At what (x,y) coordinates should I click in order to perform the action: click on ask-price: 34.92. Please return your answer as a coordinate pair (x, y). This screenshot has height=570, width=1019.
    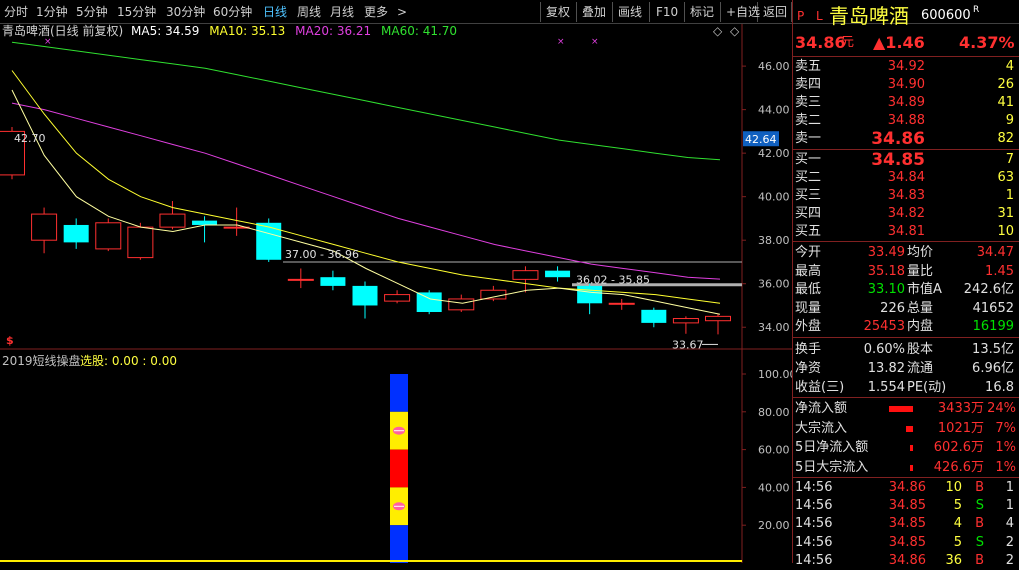
    Looking at the image, I should click on (906, 66).